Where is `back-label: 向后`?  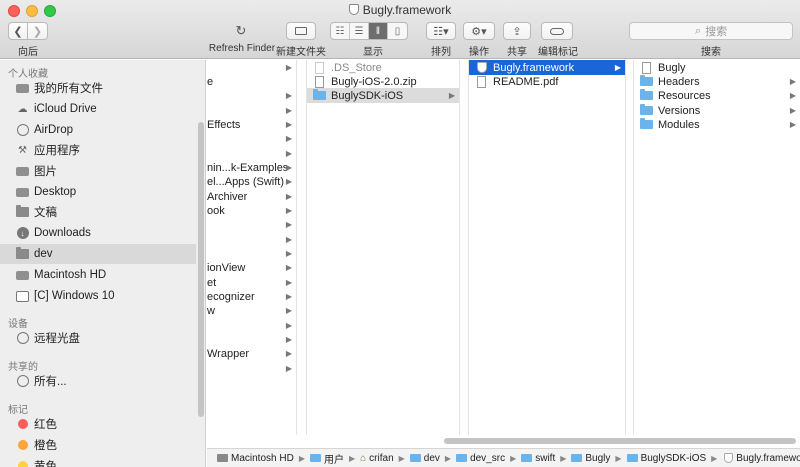 back-label: 向后 is located at coordinates (28, 52).